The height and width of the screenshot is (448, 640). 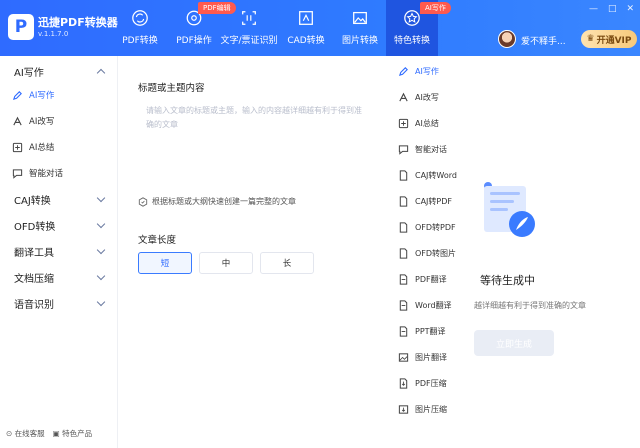 I want to click on rewrite-icon, so click(x=403, y=96).